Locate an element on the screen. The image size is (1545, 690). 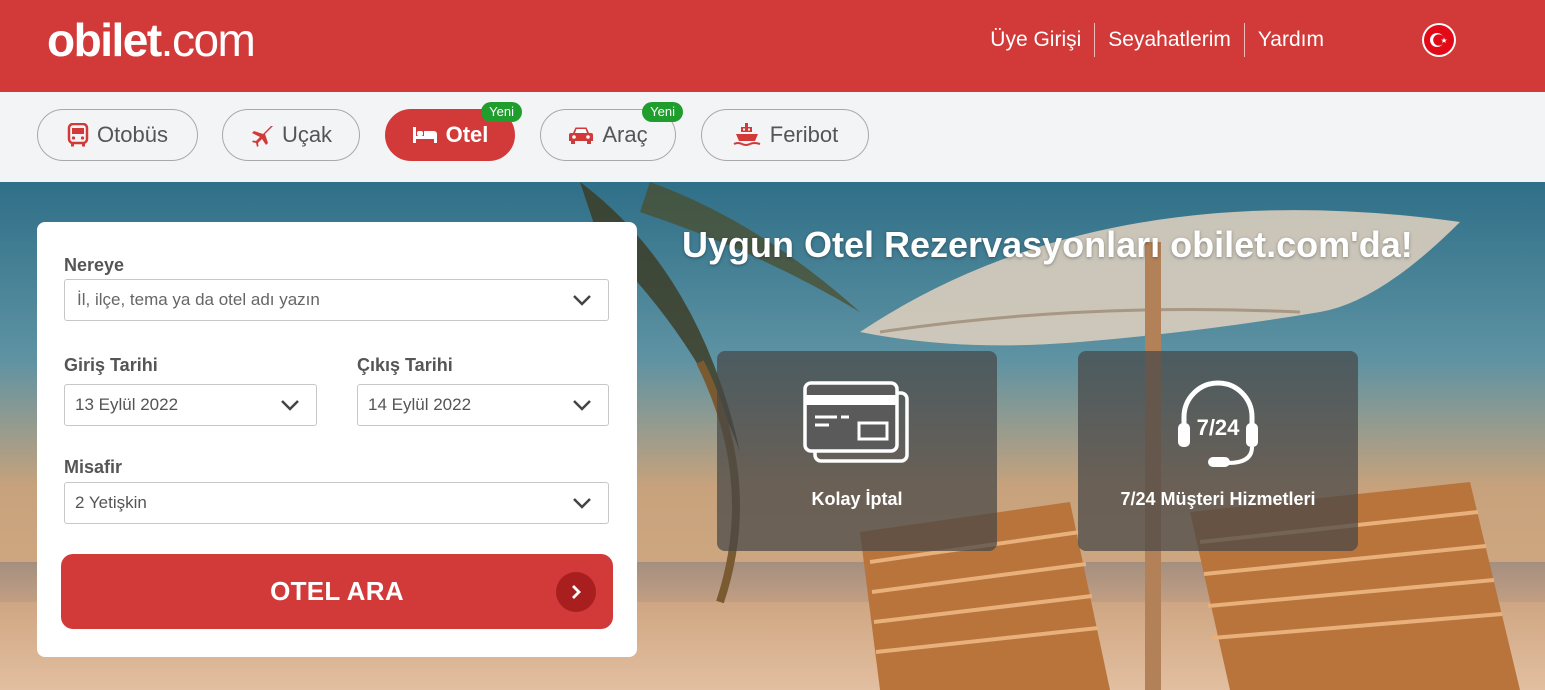
bed-icon is located at coordinates (424, 135).